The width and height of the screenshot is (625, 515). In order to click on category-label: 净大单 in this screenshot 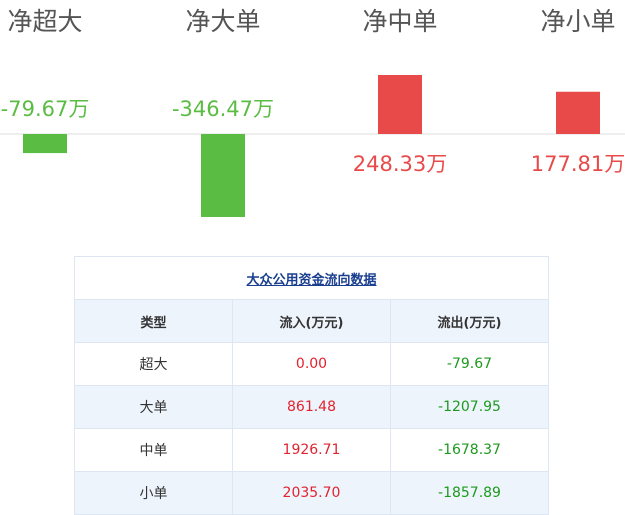, I will do `click(222, 21)`.